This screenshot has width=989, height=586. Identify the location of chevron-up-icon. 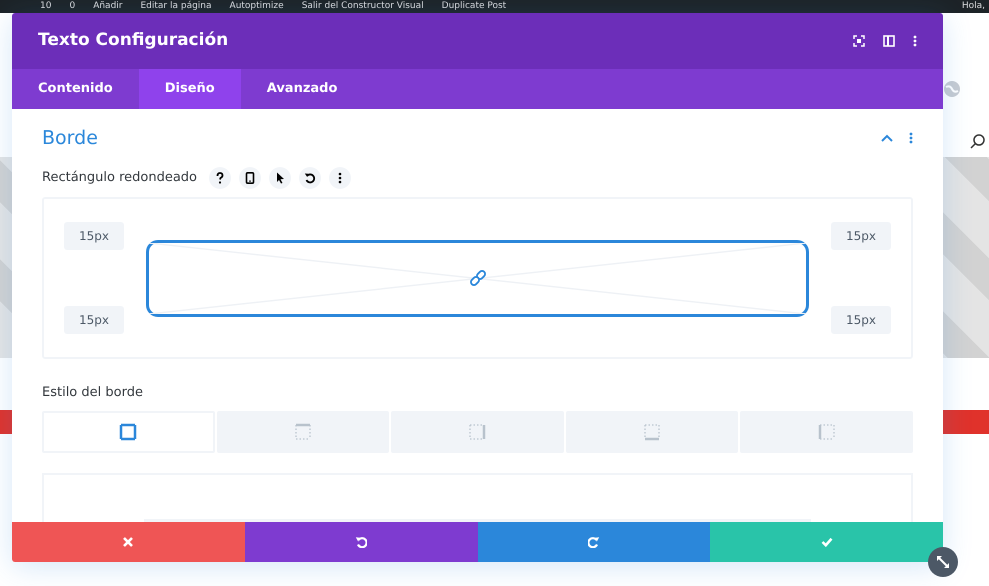
(887, 138).